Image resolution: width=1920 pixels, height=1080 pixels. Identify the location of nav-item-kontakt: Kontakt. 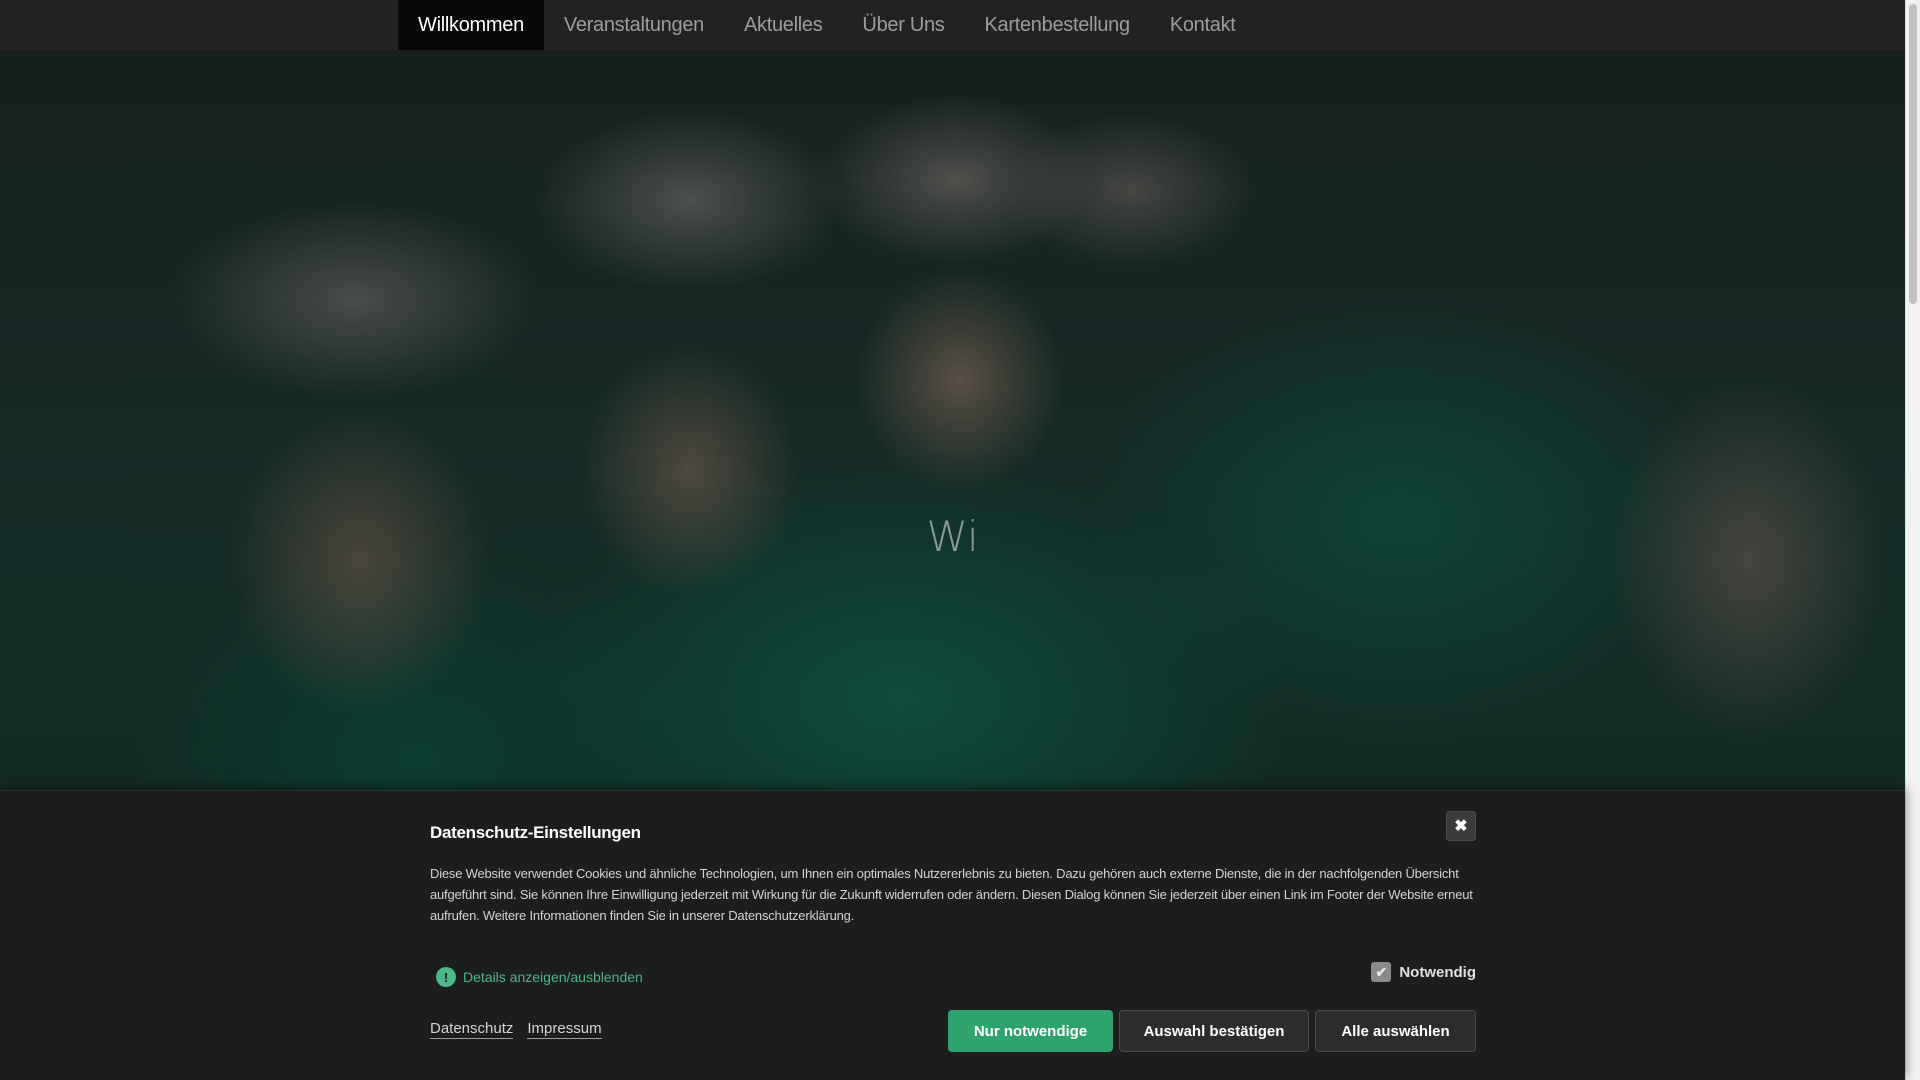
(1203, 25).